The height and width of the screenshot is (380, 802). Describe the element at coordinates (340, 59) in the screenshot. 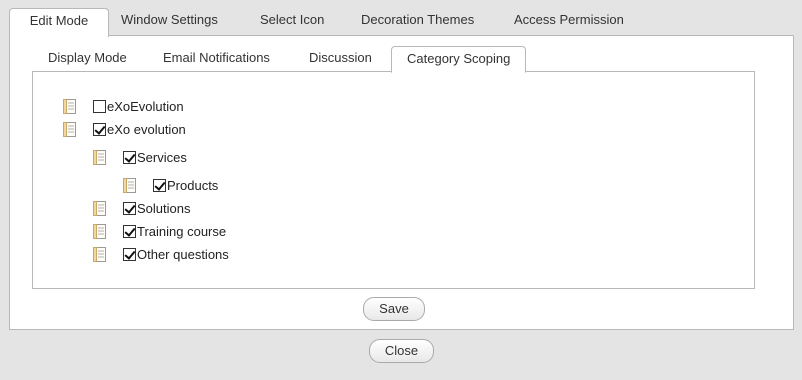

I see `tab-discussion: Discussion` at that location.